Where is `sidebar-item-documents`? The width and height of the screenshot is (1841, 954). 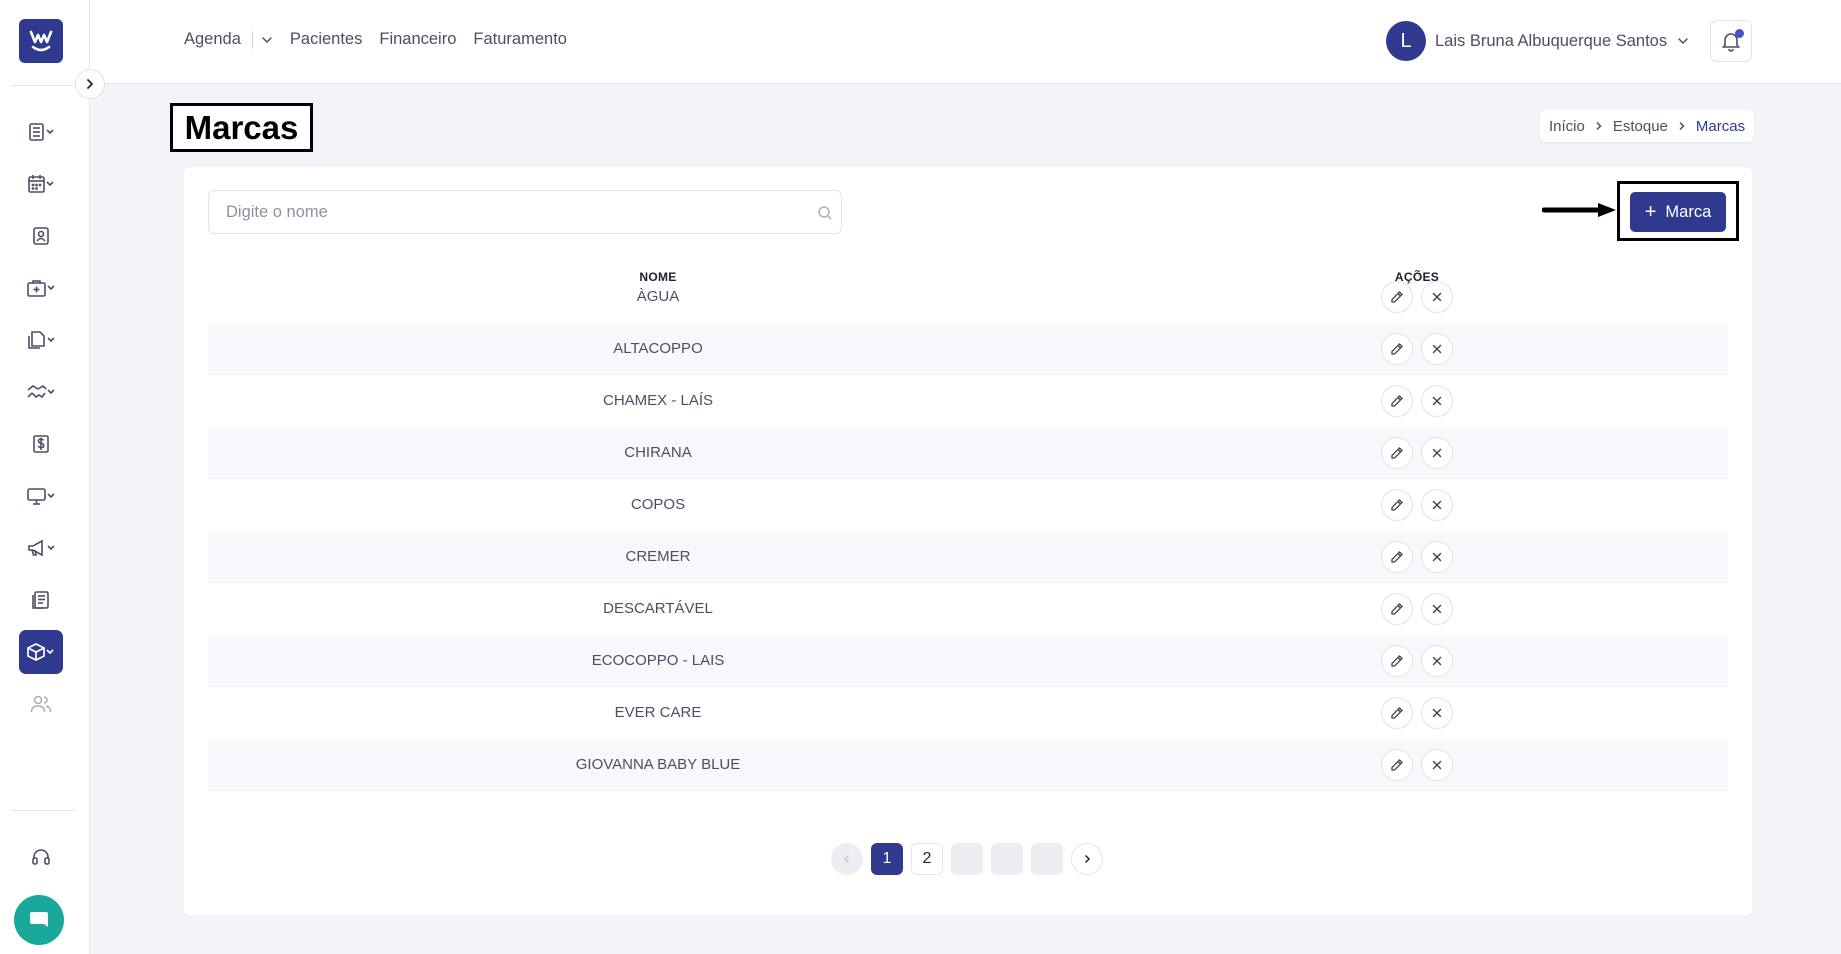 sidebar-item-documents is located at coordinates (41, 340).